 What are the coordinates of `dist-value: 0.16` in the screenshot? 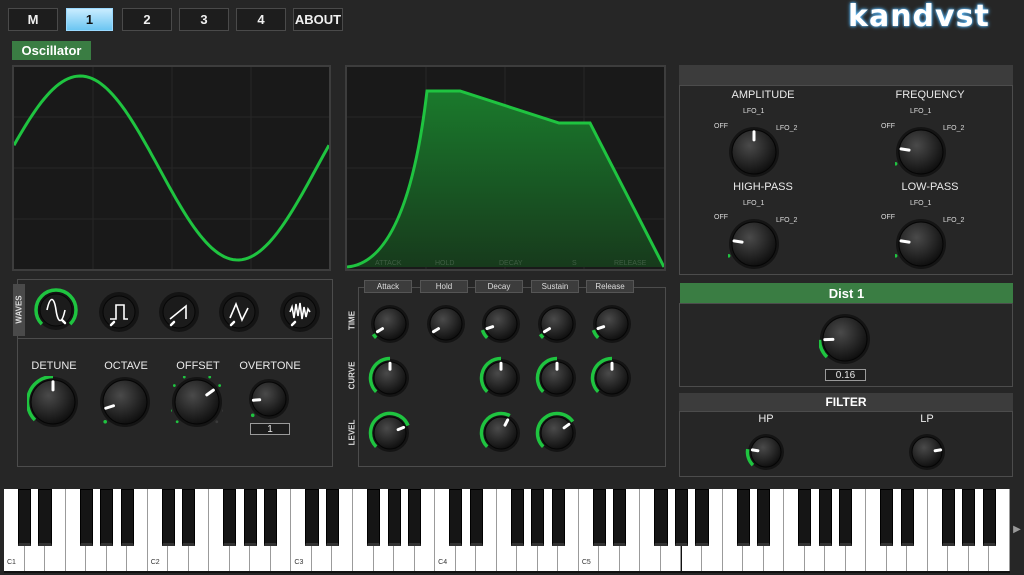 It's located at (845, 375).